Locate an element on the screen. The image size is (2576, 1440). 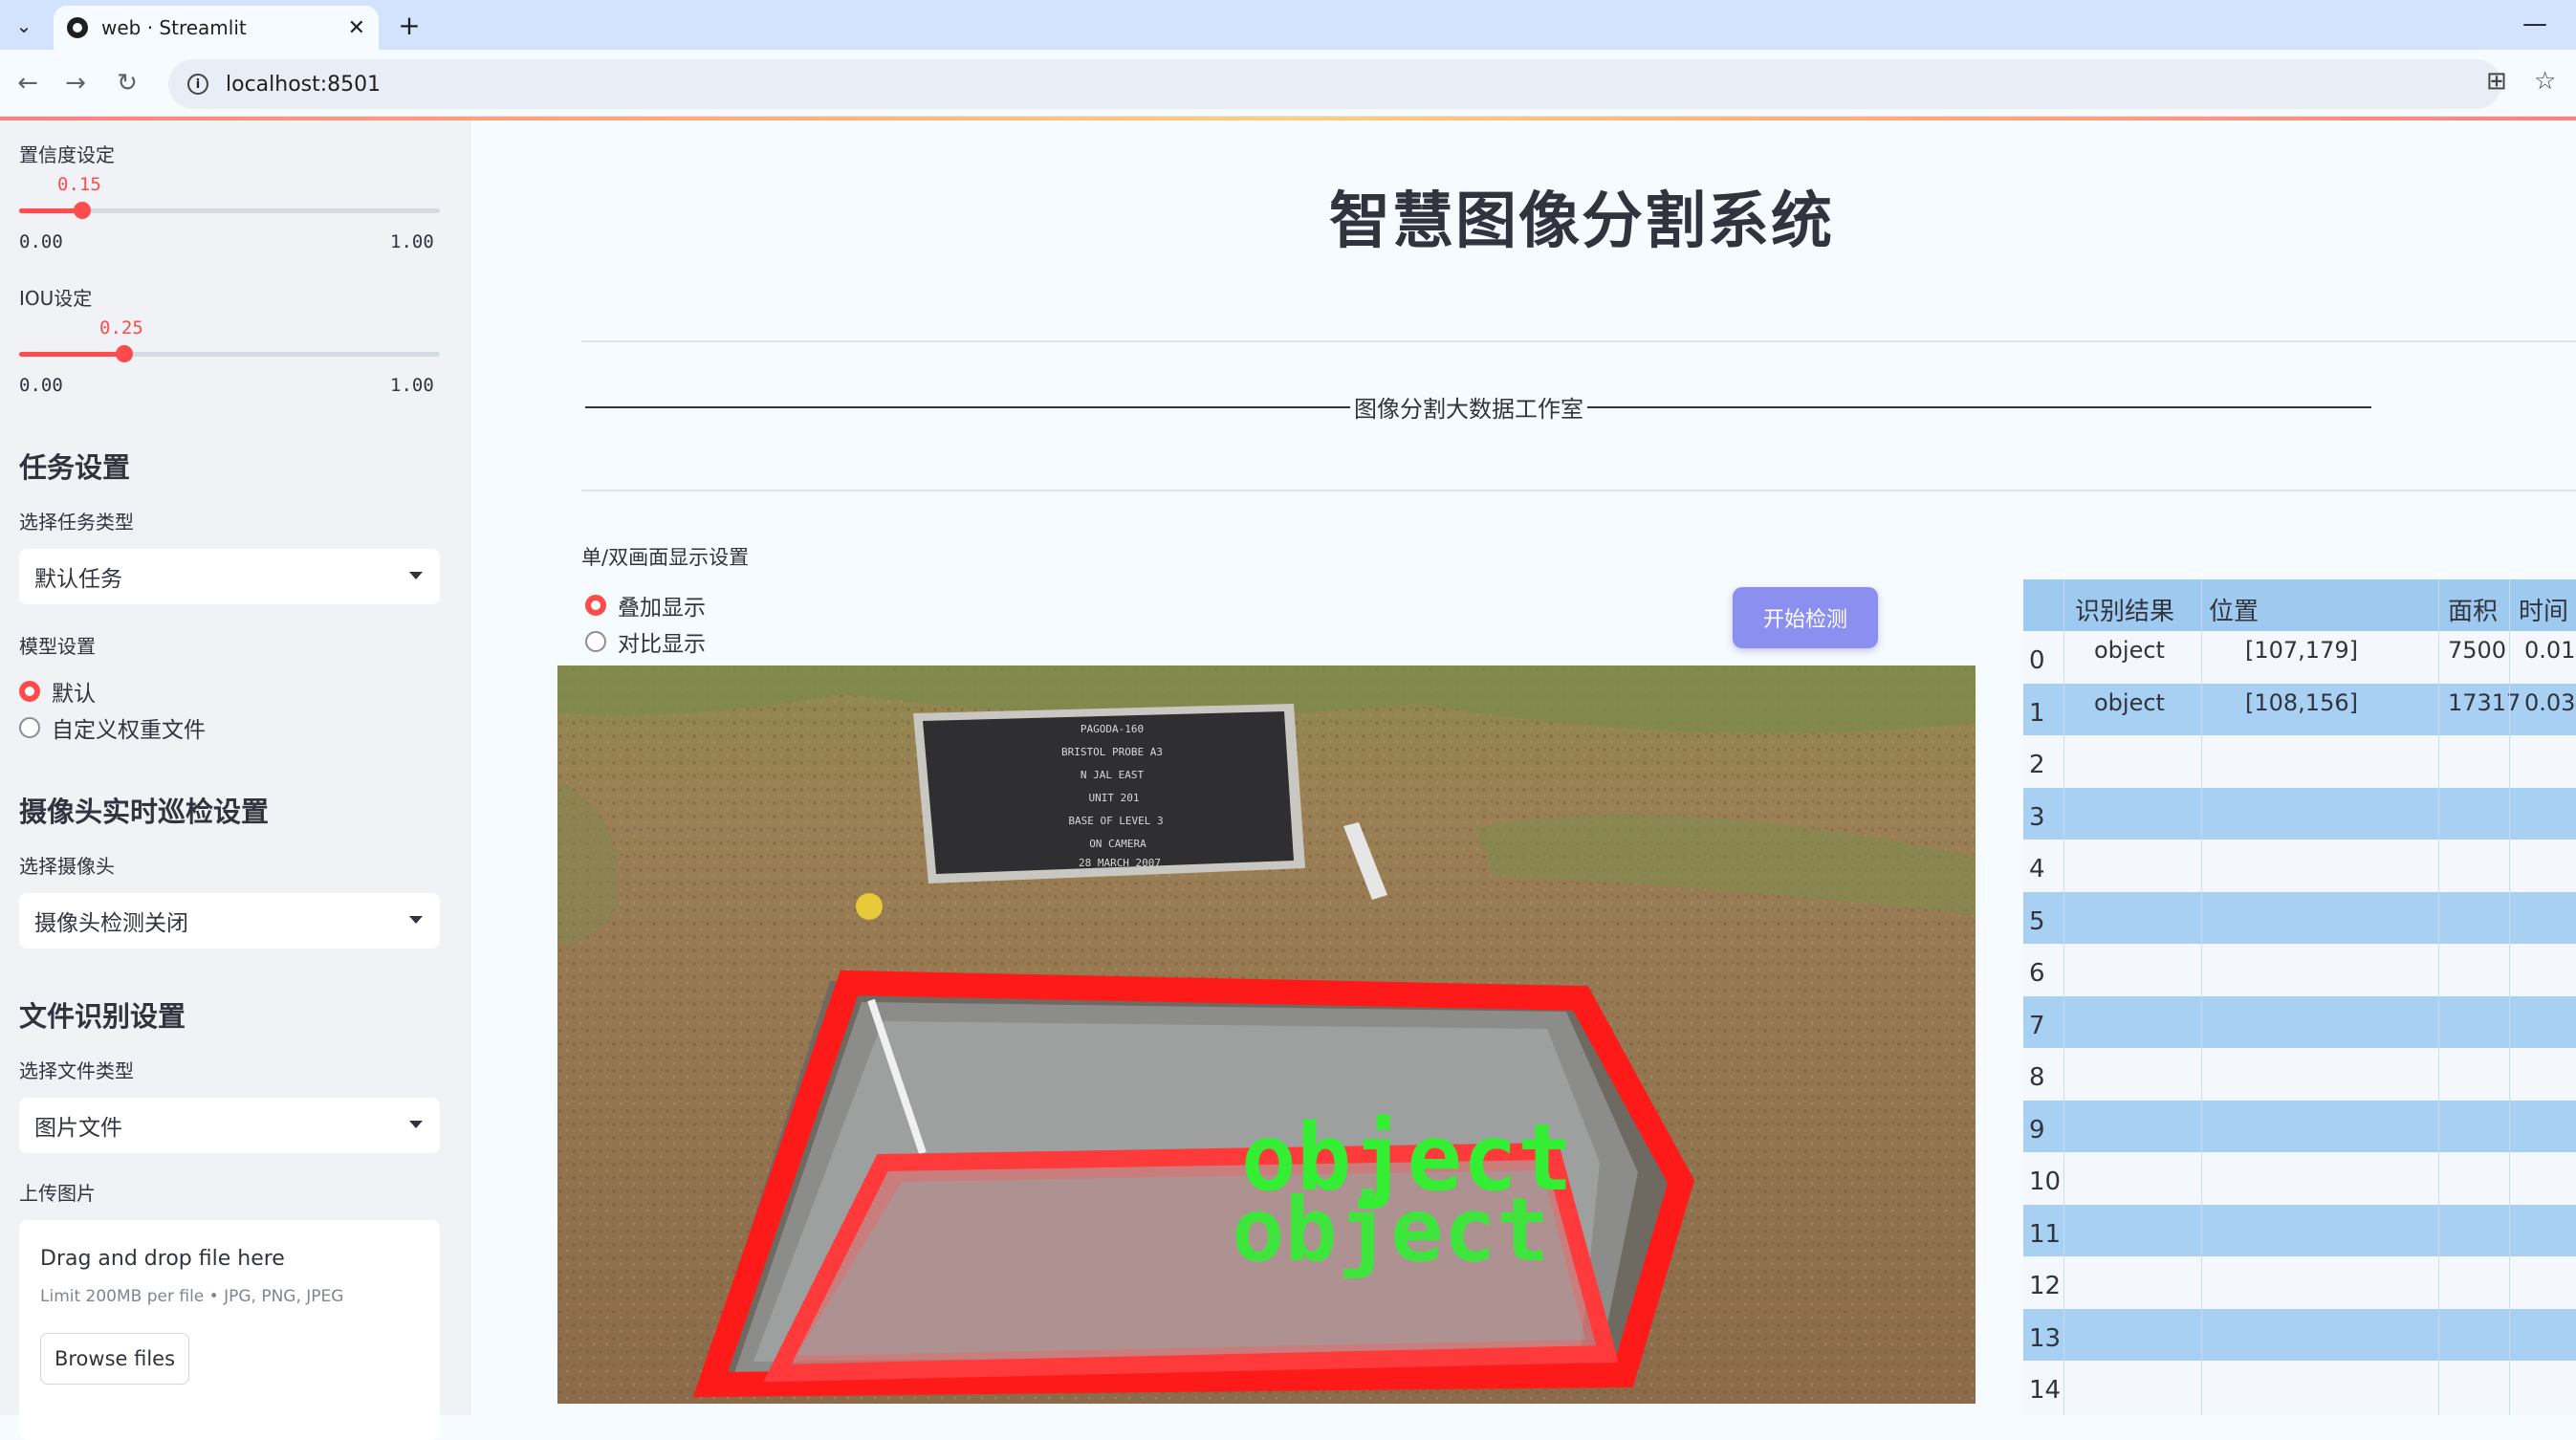
table-row: 3 is located at coordinates (2299, 814).